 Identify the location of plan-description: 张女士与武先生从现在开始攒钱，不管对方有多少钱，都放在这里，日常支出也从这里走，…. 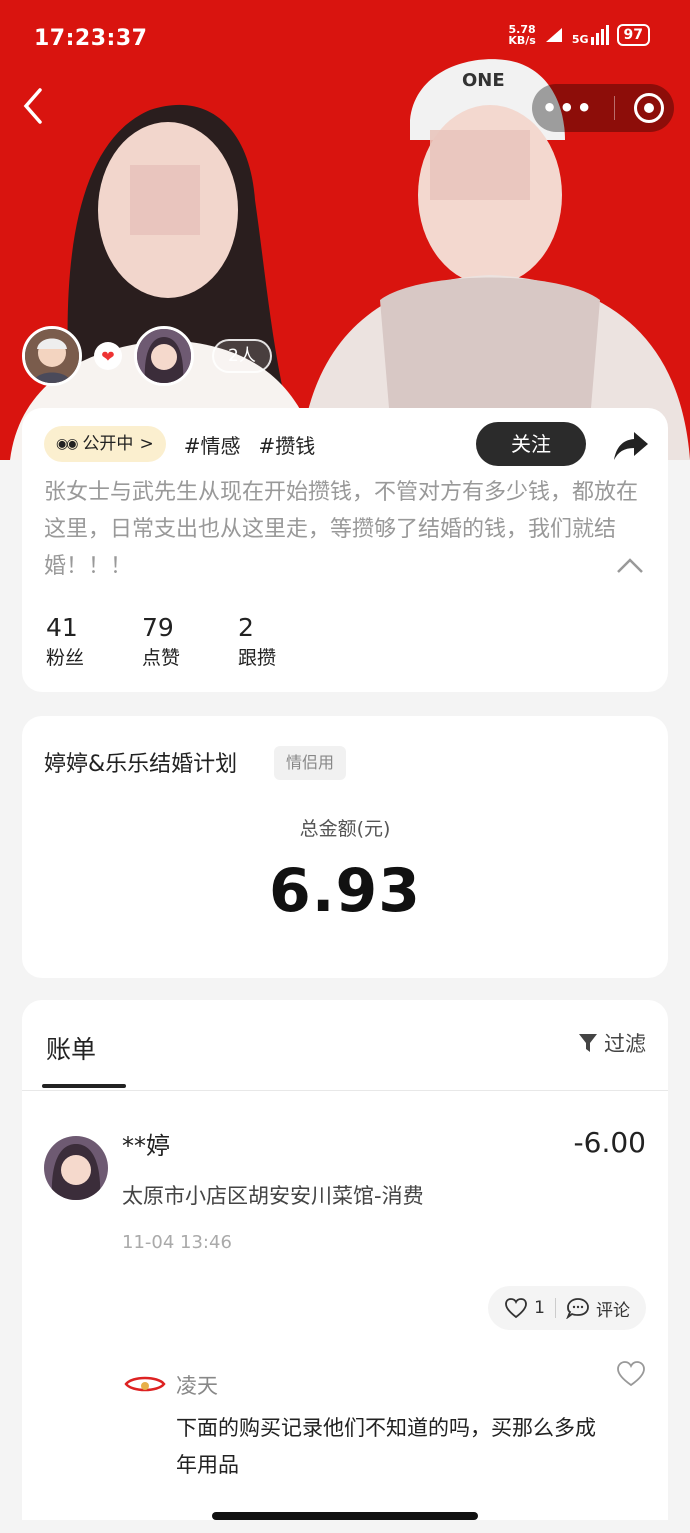
(341, 529).